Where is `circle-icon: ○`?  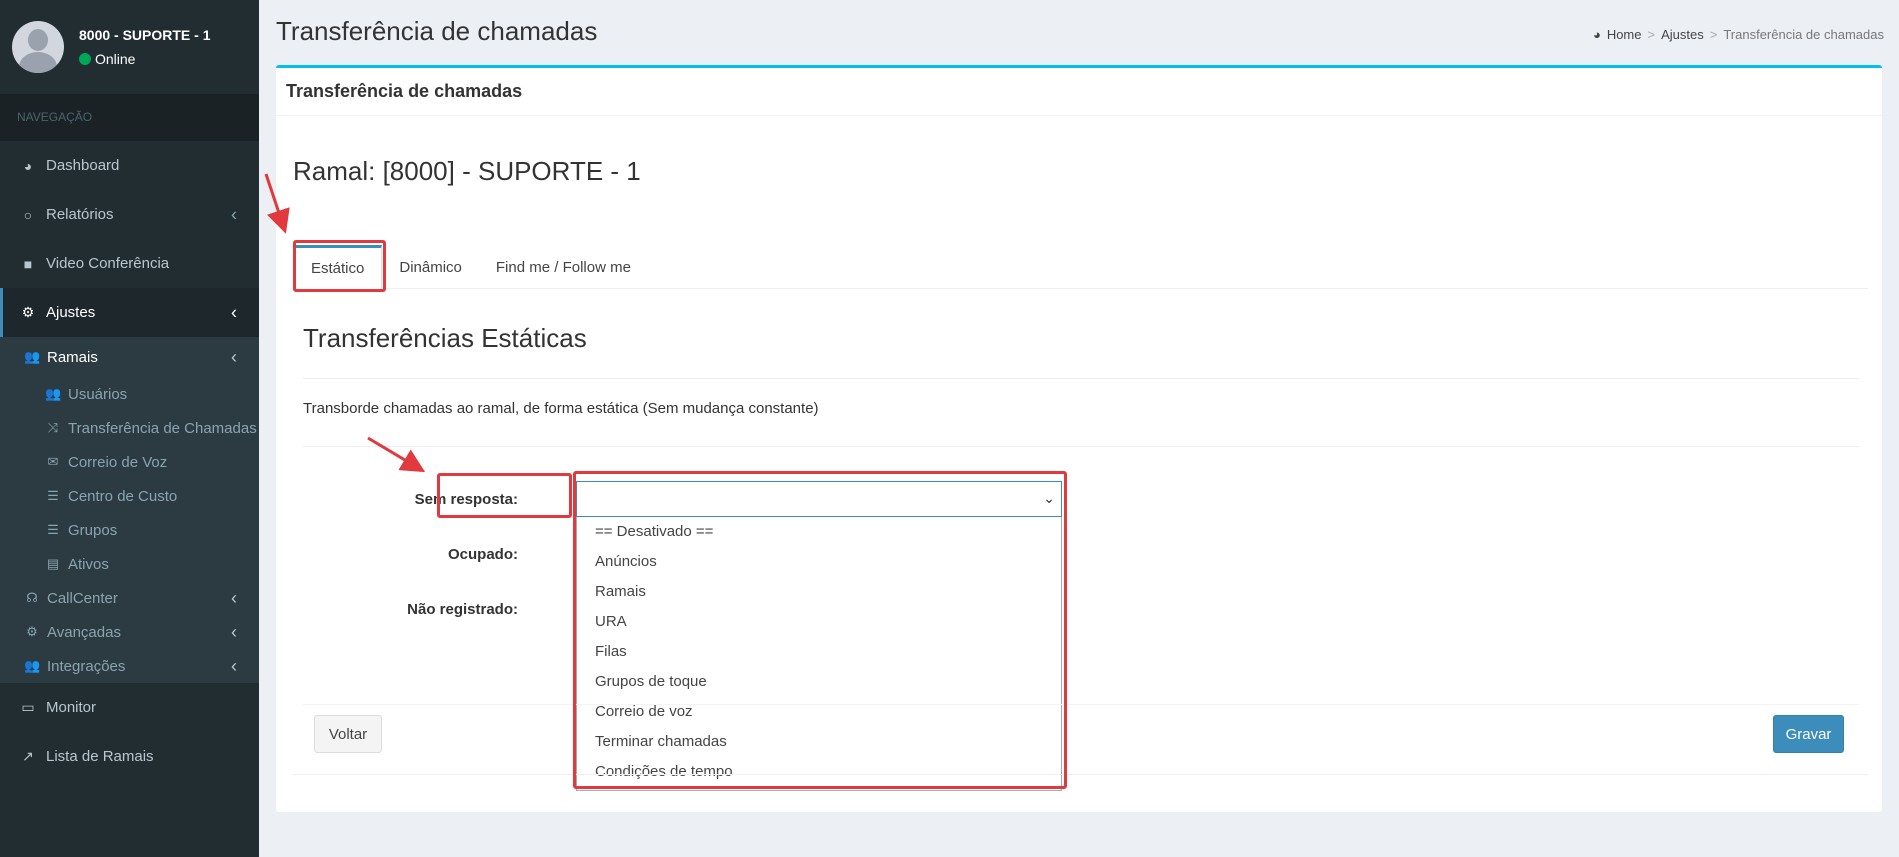 circle-icon: ○ is located at coordinates (28, 214).